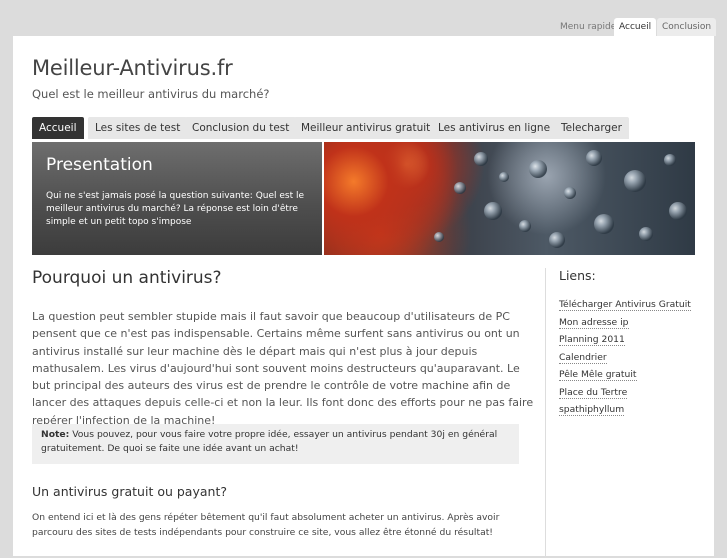 The image size is (727, 558). Describe the element at coordinates (577, 275) in the screenshot. I see `sidebar-title: Liens:` at that location.